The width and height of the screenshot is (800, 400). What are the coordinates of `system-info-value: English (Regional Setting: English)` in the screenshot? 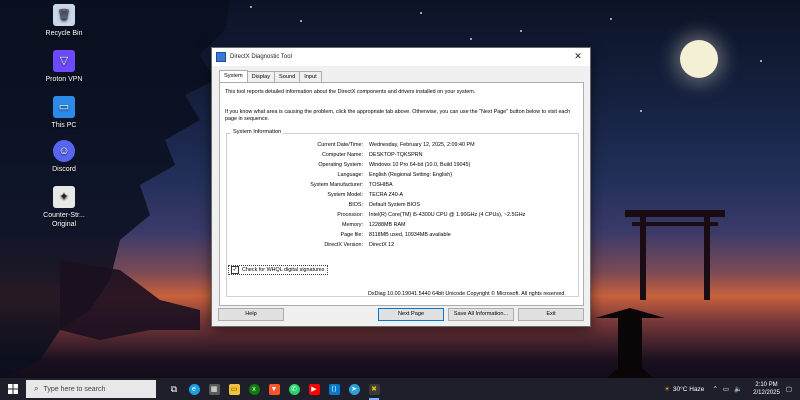 It's located at (411, 175).